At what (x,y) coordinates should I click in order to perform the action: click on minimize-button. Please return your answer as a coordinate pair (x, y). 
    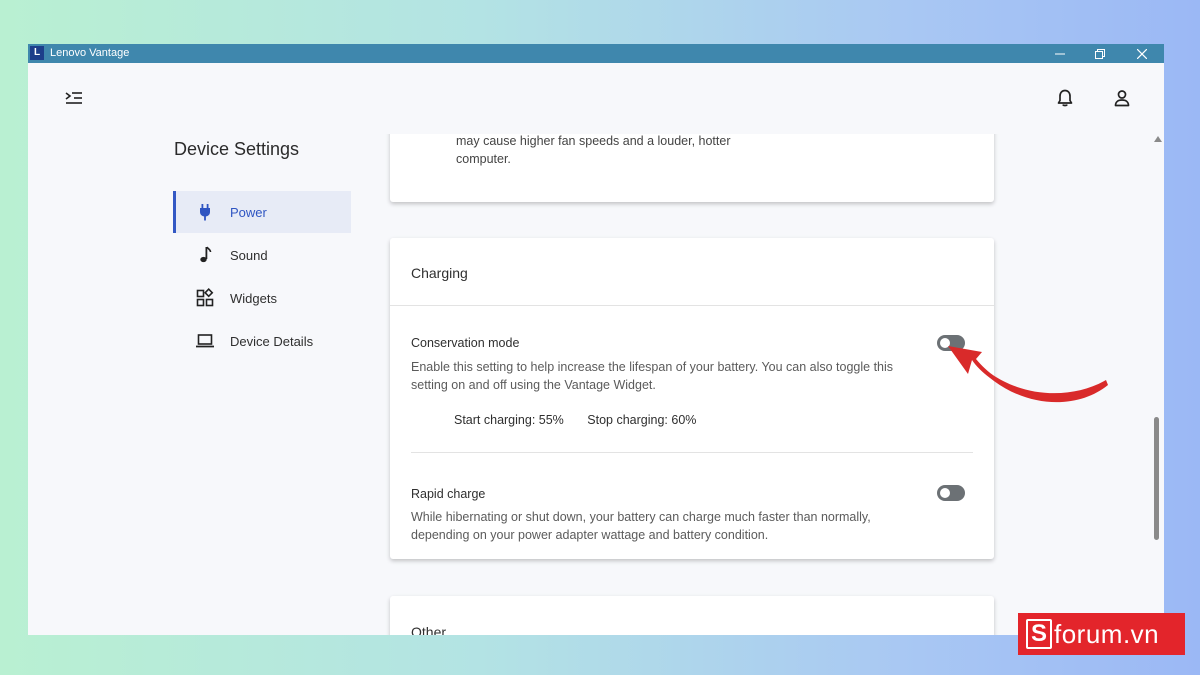
    Looking at the image, I should click on (1060, 53).